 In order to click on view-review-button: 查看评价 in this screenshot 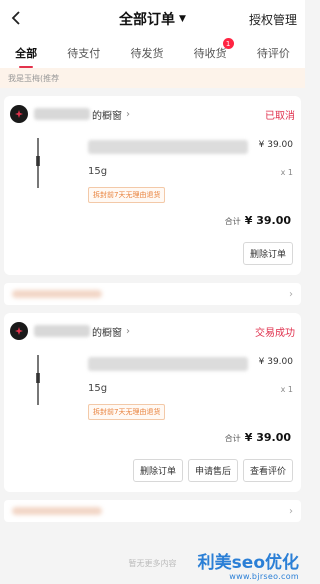, I will do `click(267, 470)`.